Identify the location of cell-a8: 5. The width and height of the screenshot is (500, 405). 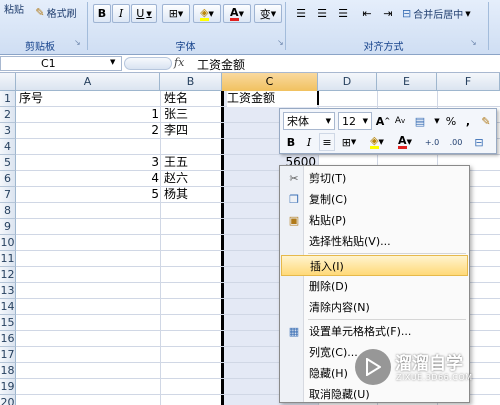
(87, 195).